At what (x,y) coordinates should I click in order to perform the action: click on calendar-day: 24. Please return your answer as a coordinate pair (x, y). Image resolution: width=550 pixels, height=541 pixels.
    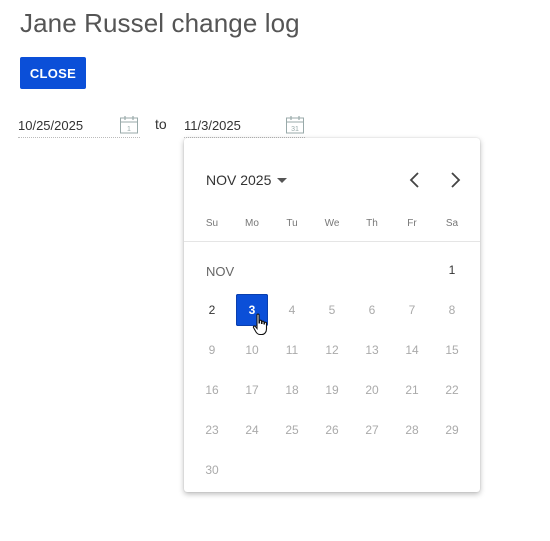
    Looking at the image, I should click on (252, 430).